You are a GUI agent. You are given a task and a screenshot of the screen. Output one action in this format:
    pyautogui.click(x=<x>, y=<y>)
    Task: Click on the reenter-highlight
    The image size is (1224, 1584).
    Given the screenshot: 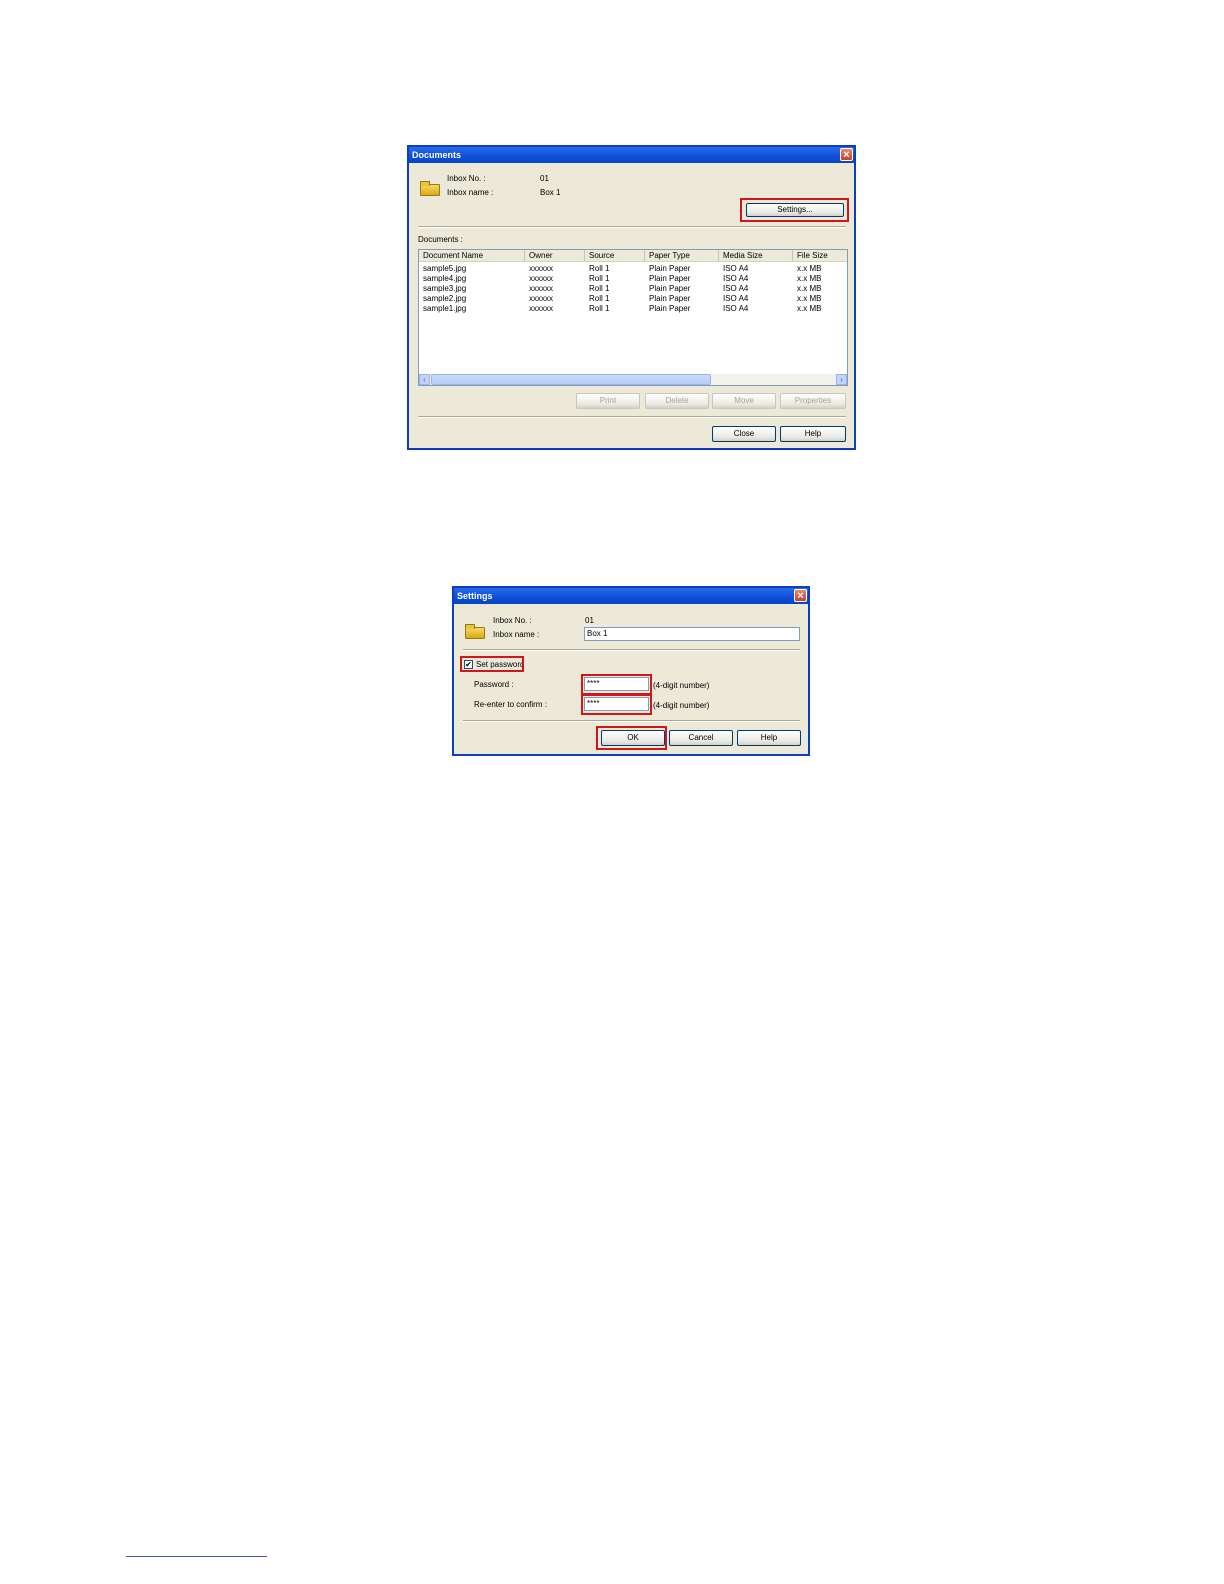 What is the action you would take?
    pyautogui.click(x=616, y=704)
    